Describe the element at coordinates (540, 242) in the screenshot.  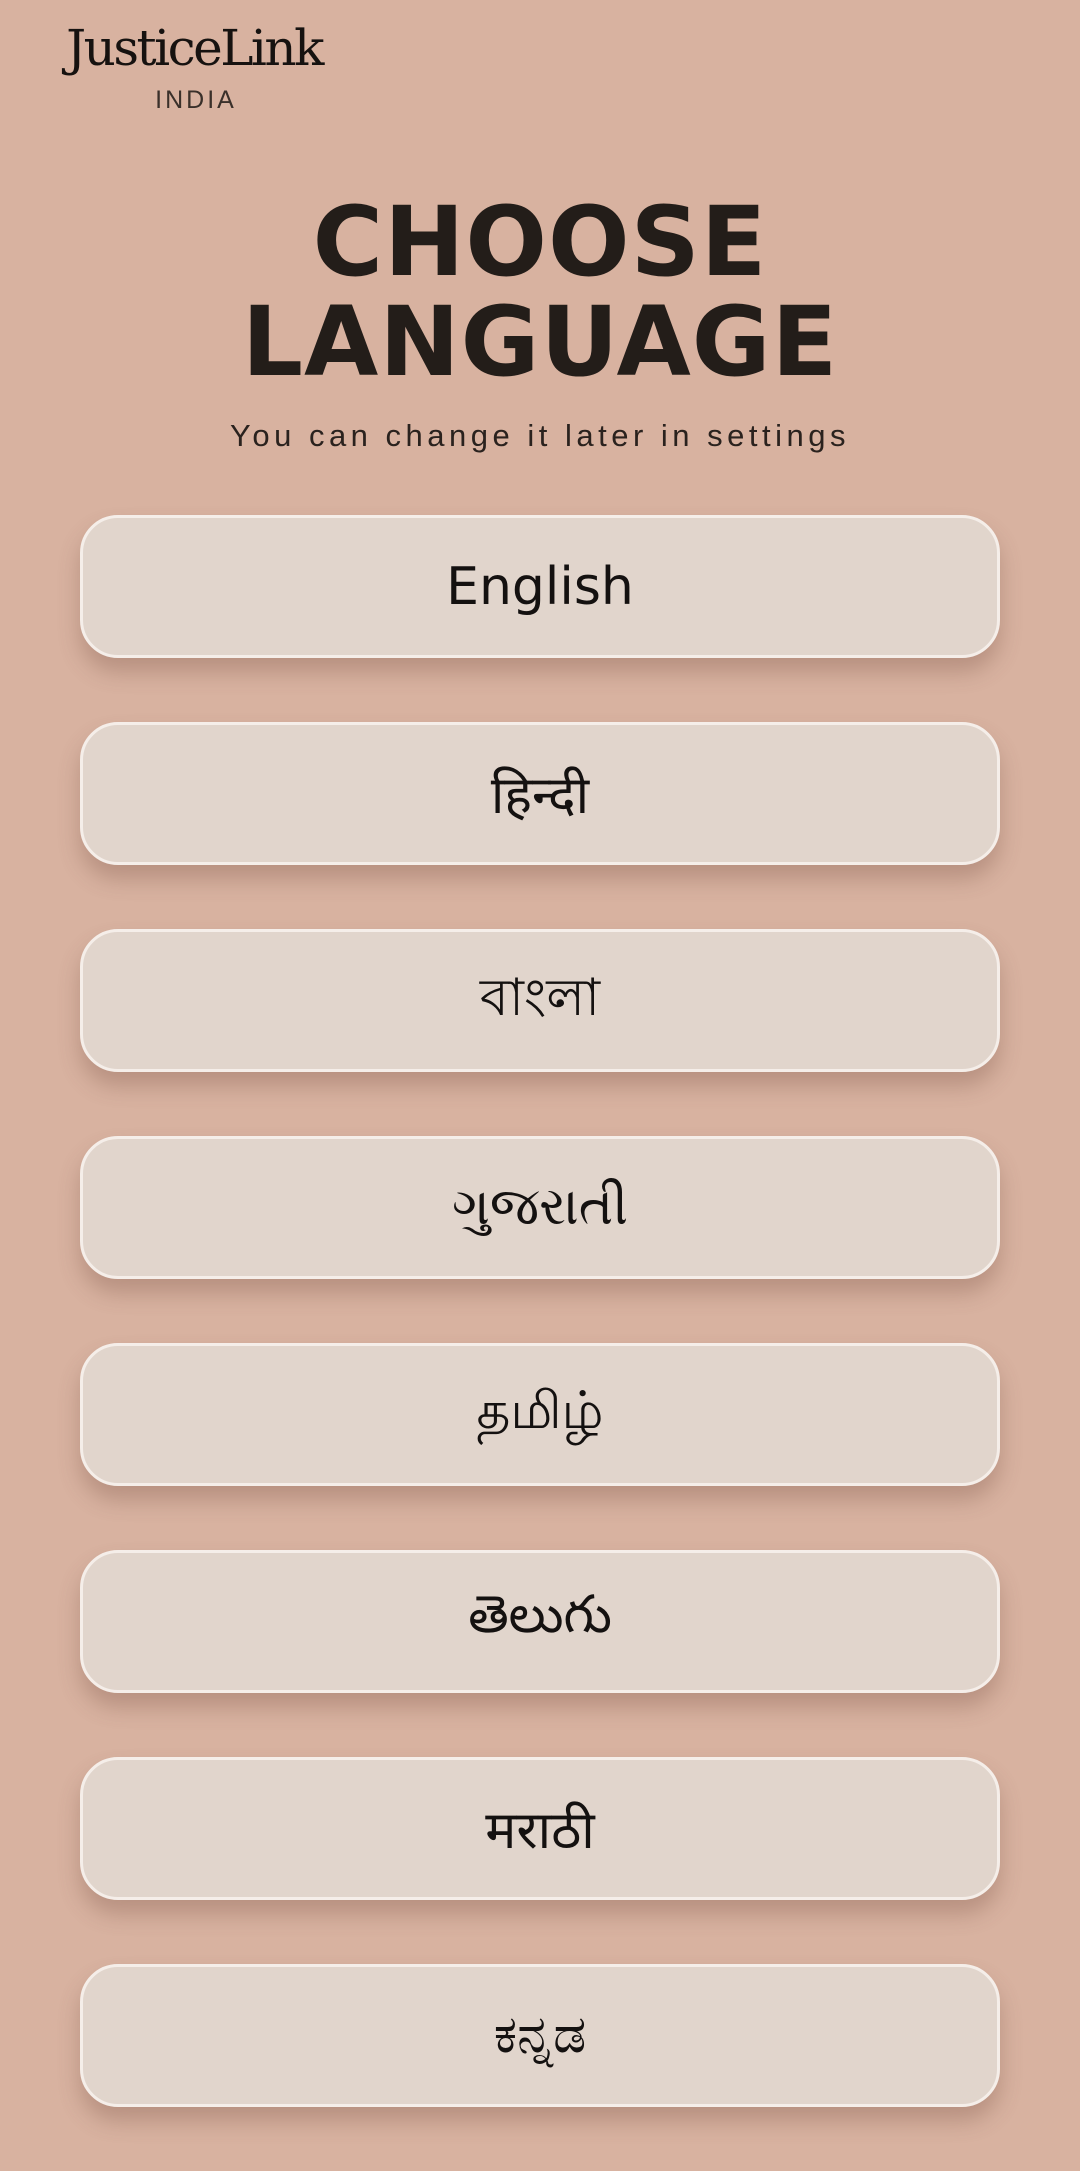
I see `page-title-line-1: CHOOSE` at that location.